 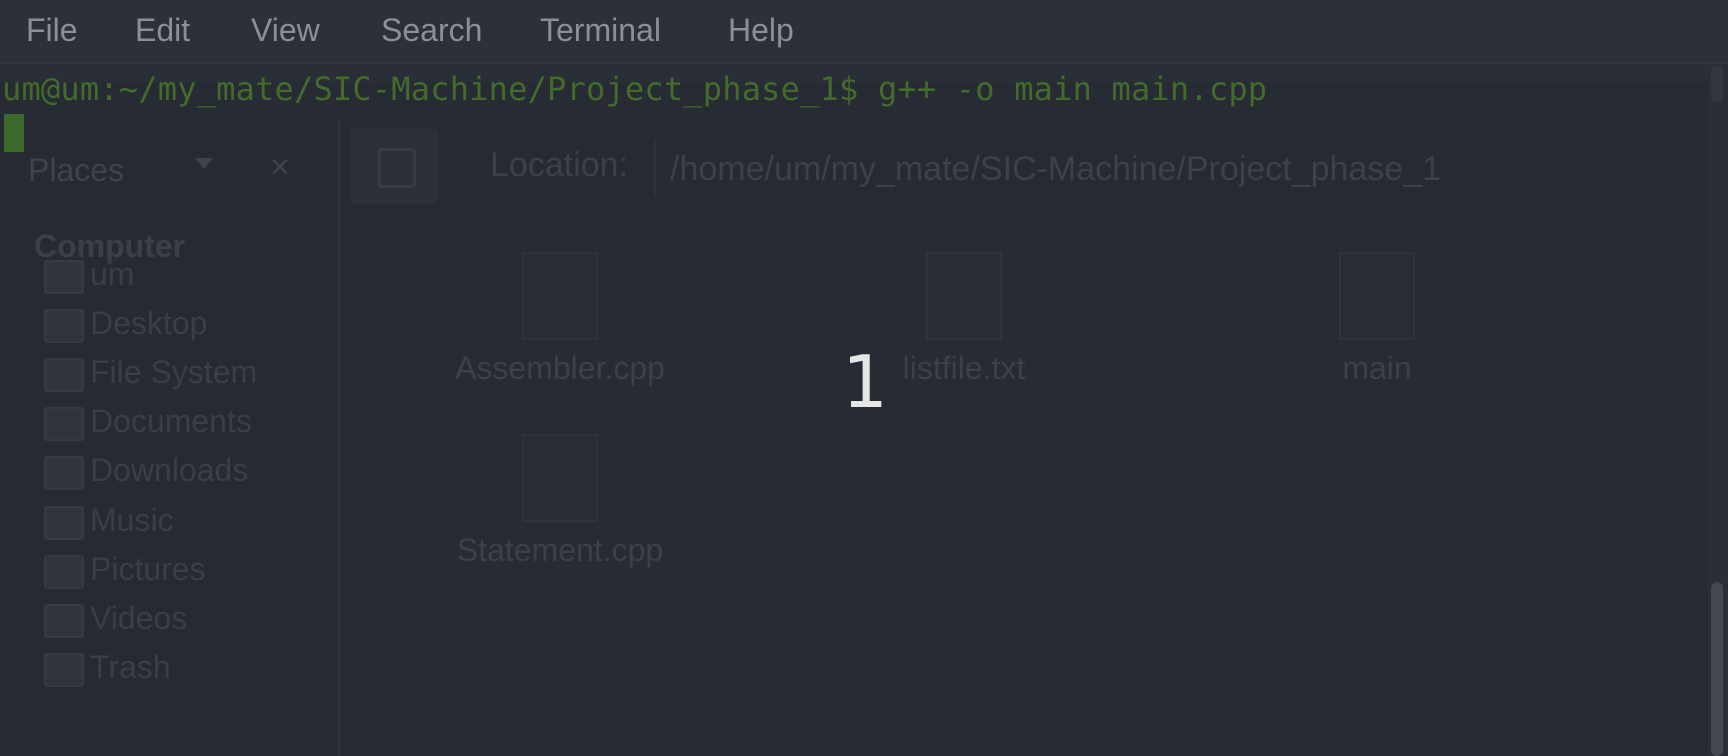 What do you see at coordinates (280, 167) in the screenshot?
I see `close-icon: ×` at bounding box center [280, 167].